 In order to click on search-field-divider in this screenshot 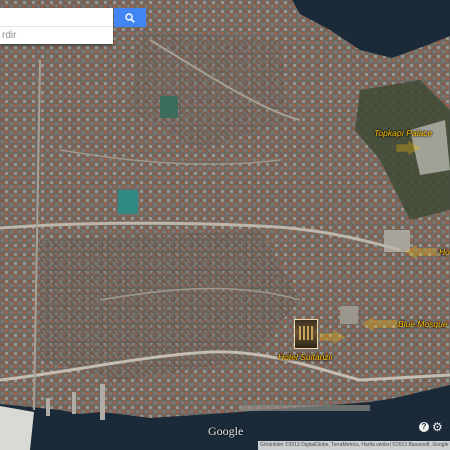, I will do `click(56, 26)`.